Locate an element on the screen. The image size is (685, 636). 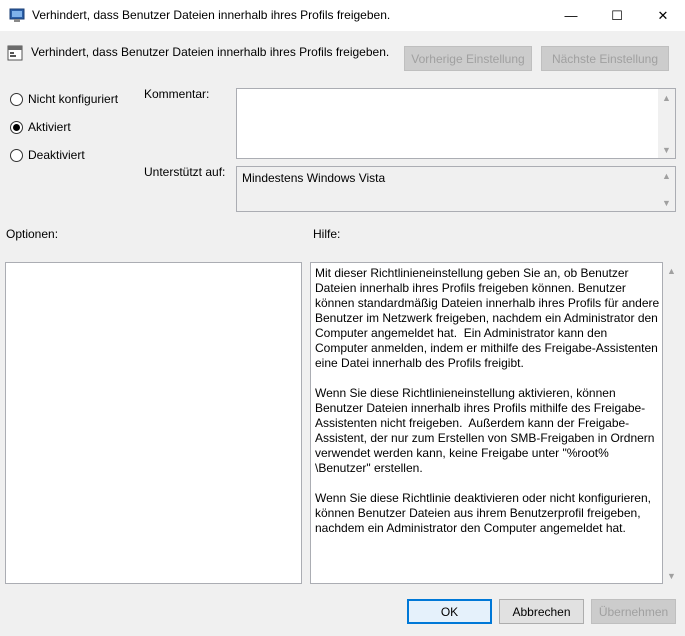
radio-disabled-circle is located at coordinates (16, 155).